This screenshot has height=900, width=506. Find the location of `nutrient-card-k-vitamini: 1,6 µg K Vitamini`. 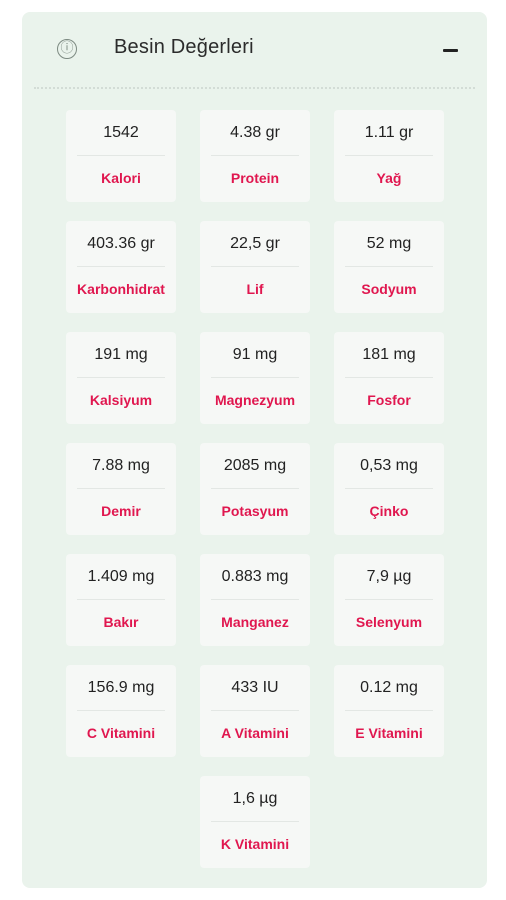

nutrient-card-k-vitamini: 1,6 µg K Vitamini is located at coordinates (255, 822).